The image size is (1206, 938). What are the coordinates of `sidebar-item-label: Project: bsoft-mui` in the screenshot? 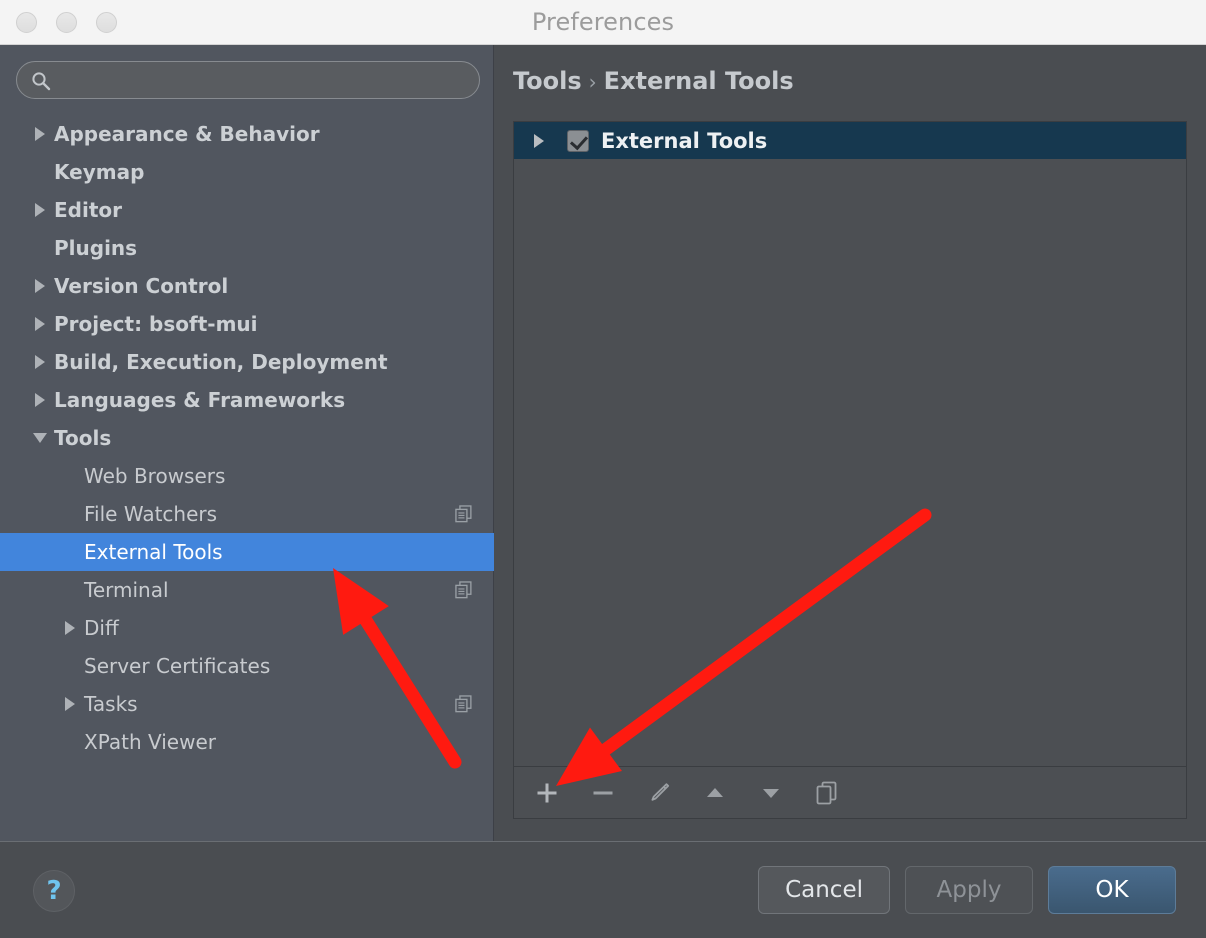 It's located at (156, 324).